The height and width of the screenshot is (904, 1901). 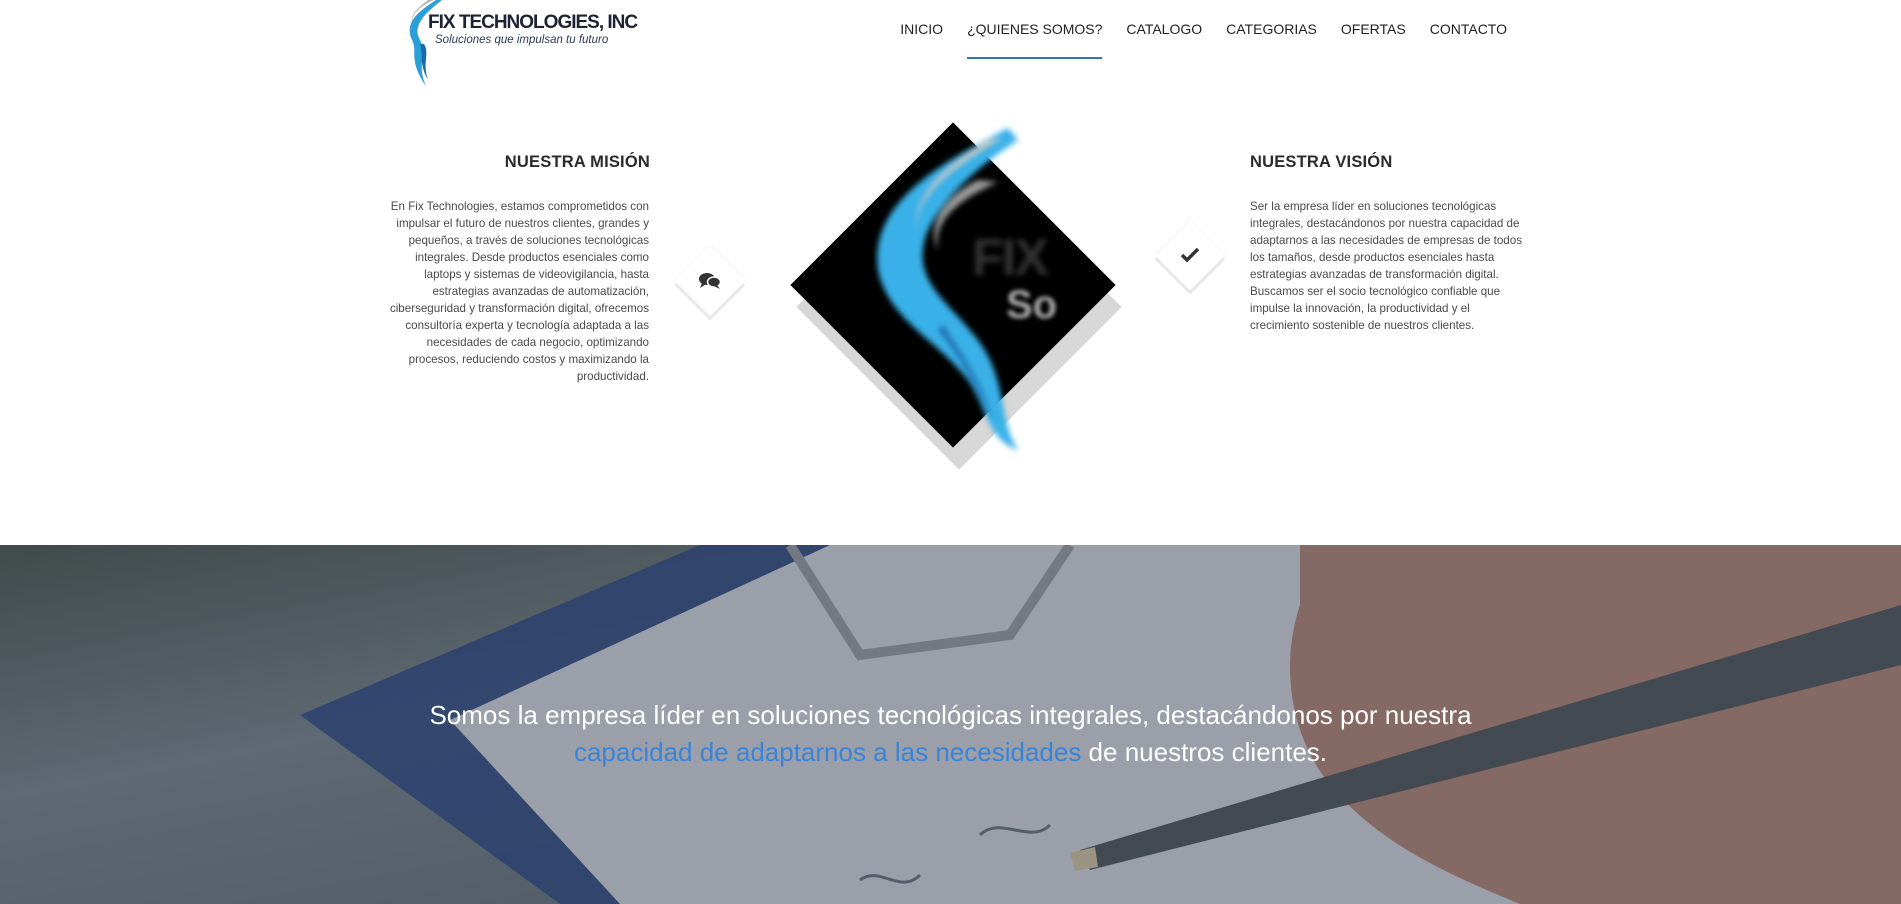 I want to click on vision-title: NUESTRA VISIÓN, so click(x=1321, y=162).